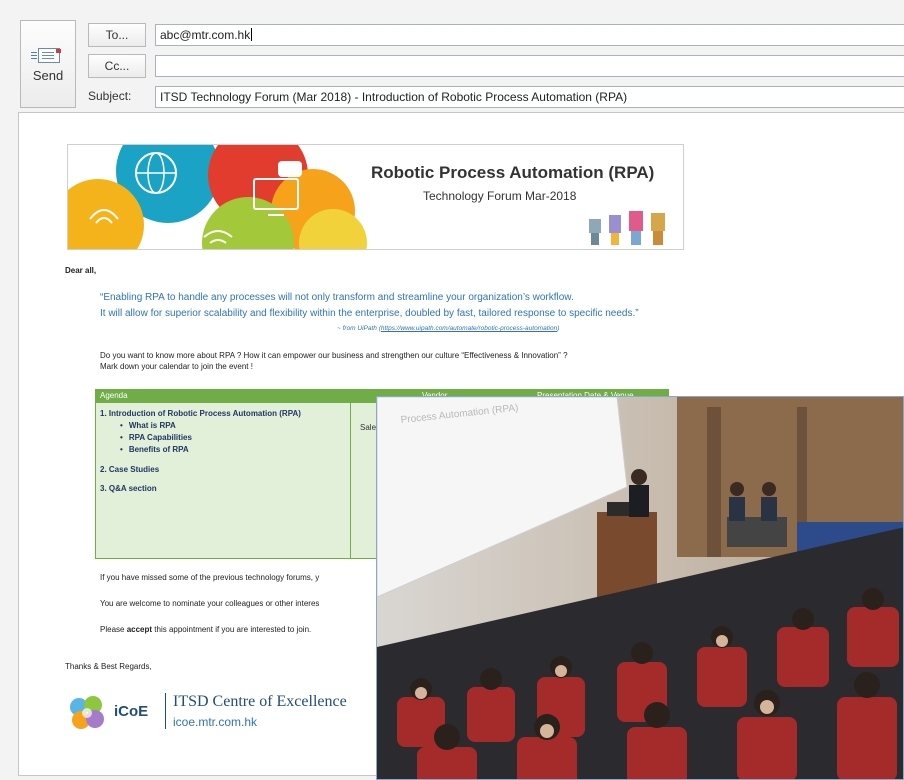 The width and height of the screenshot is (904, 780). What do you see at coordinates (114, 395) in the screenshot?
I see `agenda-header: Agenda` at bounding box center [114, 395].